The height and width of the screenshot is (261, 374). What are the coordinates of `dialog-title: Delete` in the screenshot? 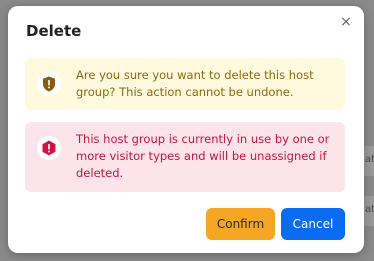 It's located at (54, 31).